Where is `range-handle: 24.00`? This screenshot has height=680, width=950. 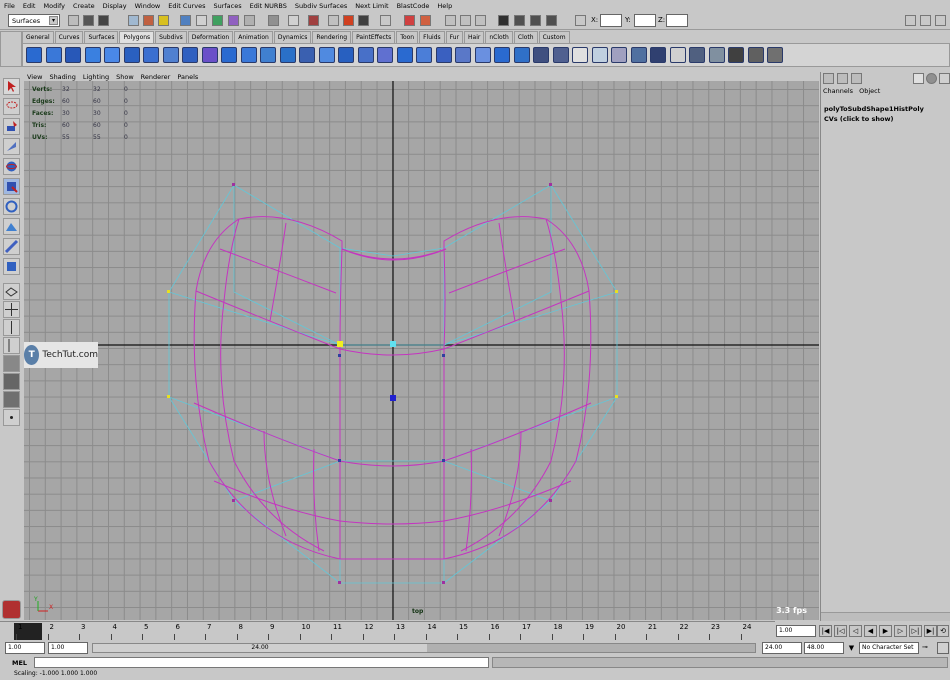
range-handle: 24.00 is located at coordinates (260, 648).